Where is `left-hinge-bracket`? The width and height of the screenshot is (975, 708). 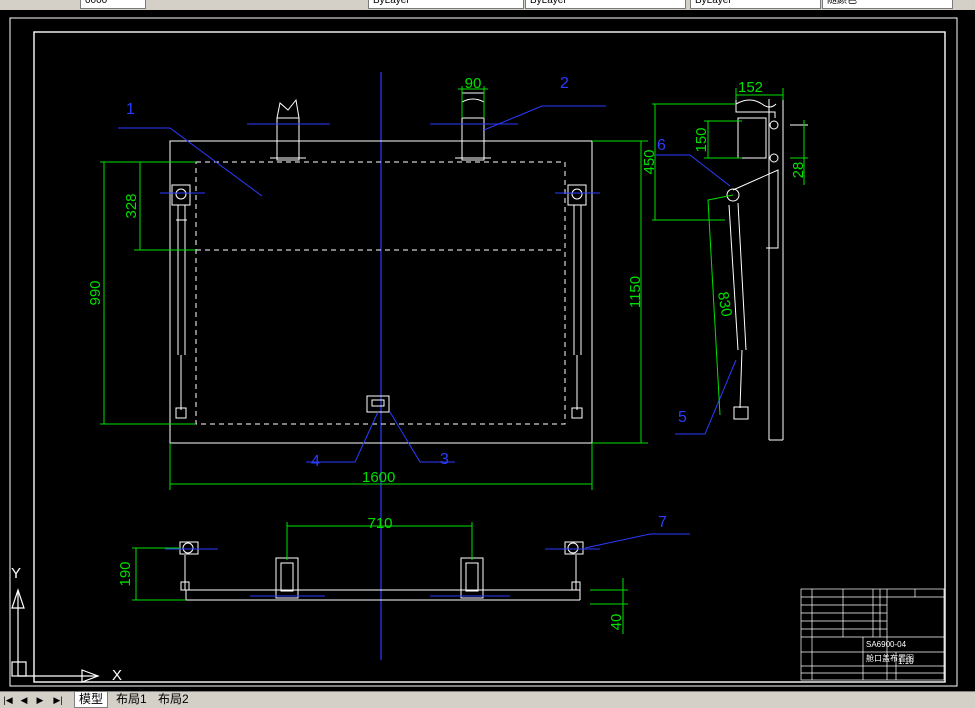 left-hinge-bracket is located at coordinates (181, 195).